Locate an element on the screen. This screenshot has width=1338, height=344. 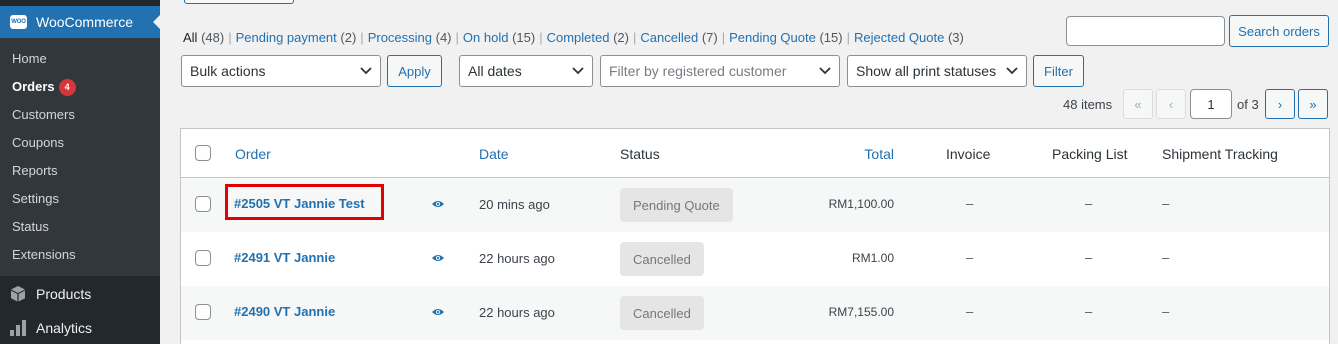
submenu-item-status: Status is located at coordinates (30, 226).